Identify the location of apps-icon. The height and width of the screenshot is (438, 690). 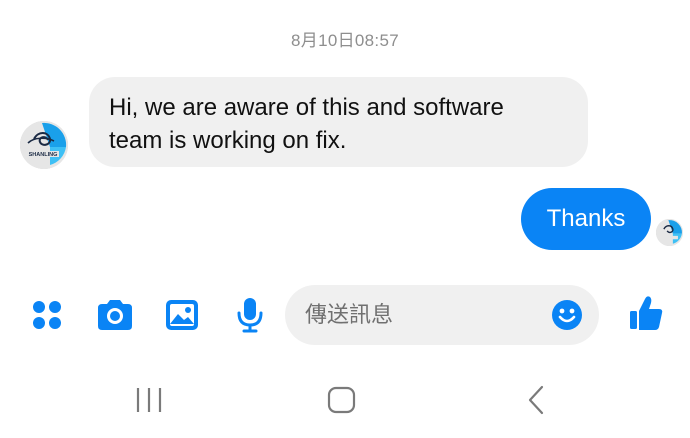
(47, 315).